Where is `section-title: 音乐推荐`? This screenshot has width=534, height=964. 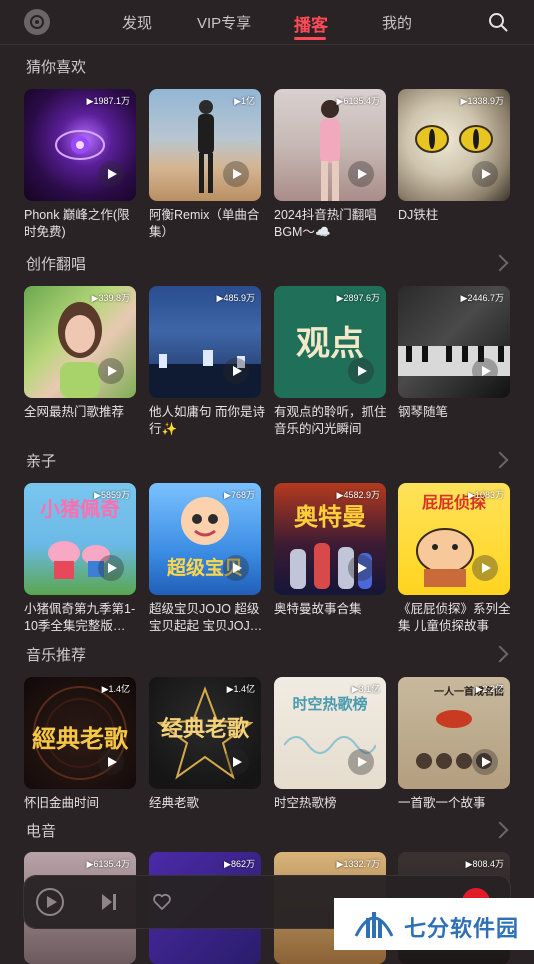 section-title: 音乐推荐 is located at coordinates (56, 655).